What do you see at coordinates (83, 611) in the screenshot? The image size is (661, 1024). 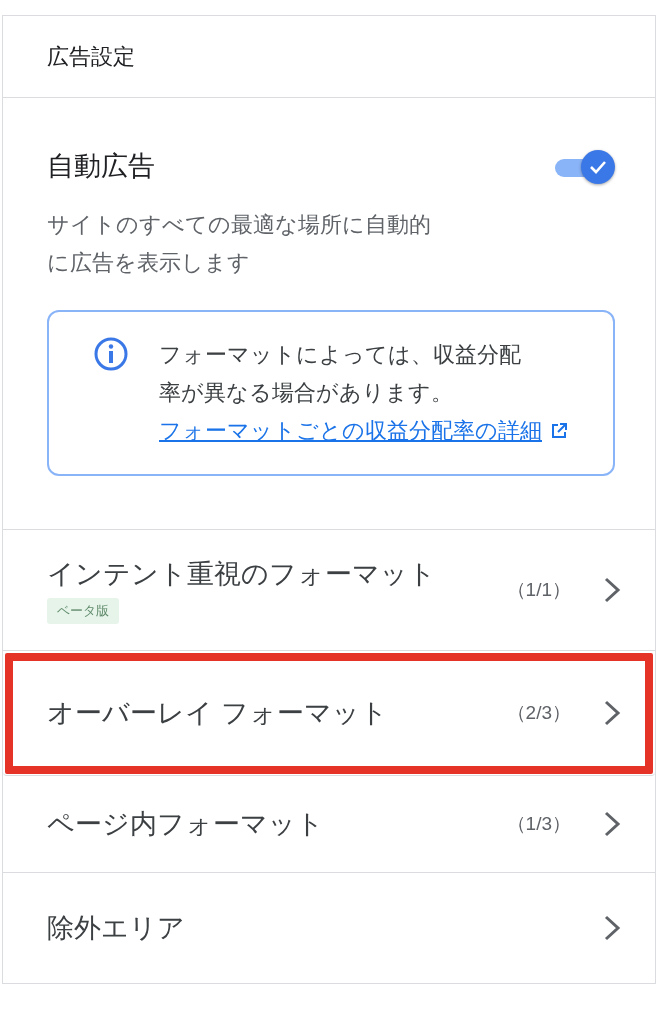 I see `beta-badge: ベータ版` at bounding box center [83, 611].